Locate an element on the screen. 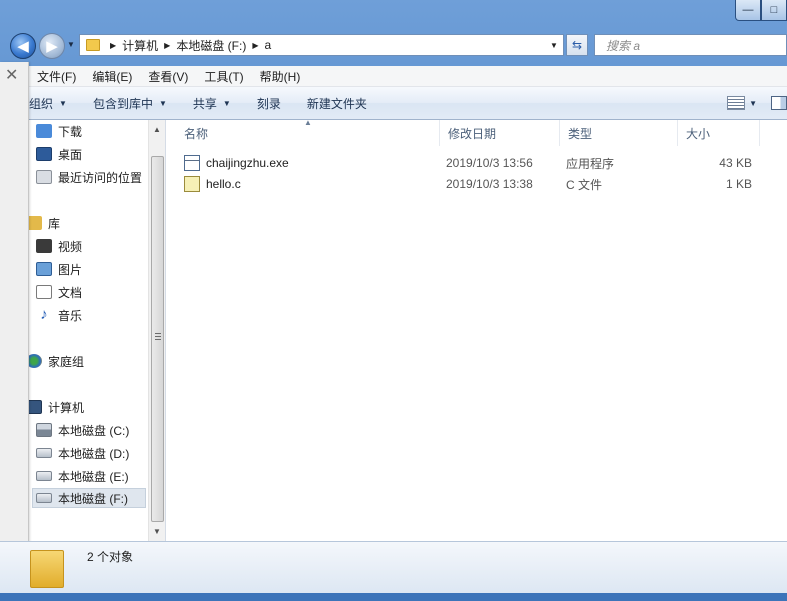  address-dropdown-icon: ▼ is located at coordinates (554, 45).